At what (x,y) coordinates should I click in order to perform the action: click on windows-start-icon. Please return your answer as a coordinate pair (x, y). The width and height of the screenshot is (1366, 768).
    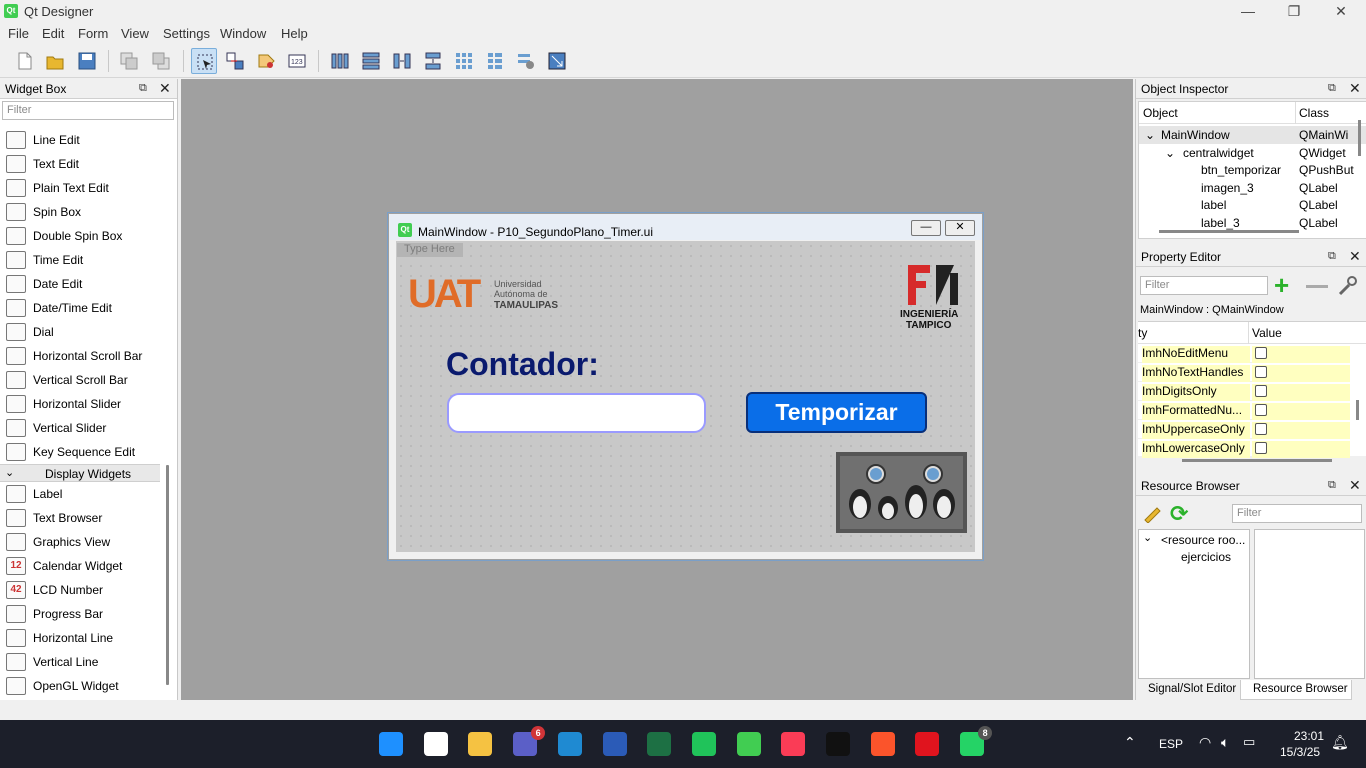
    Looking at the image, I should click on (391, 744).